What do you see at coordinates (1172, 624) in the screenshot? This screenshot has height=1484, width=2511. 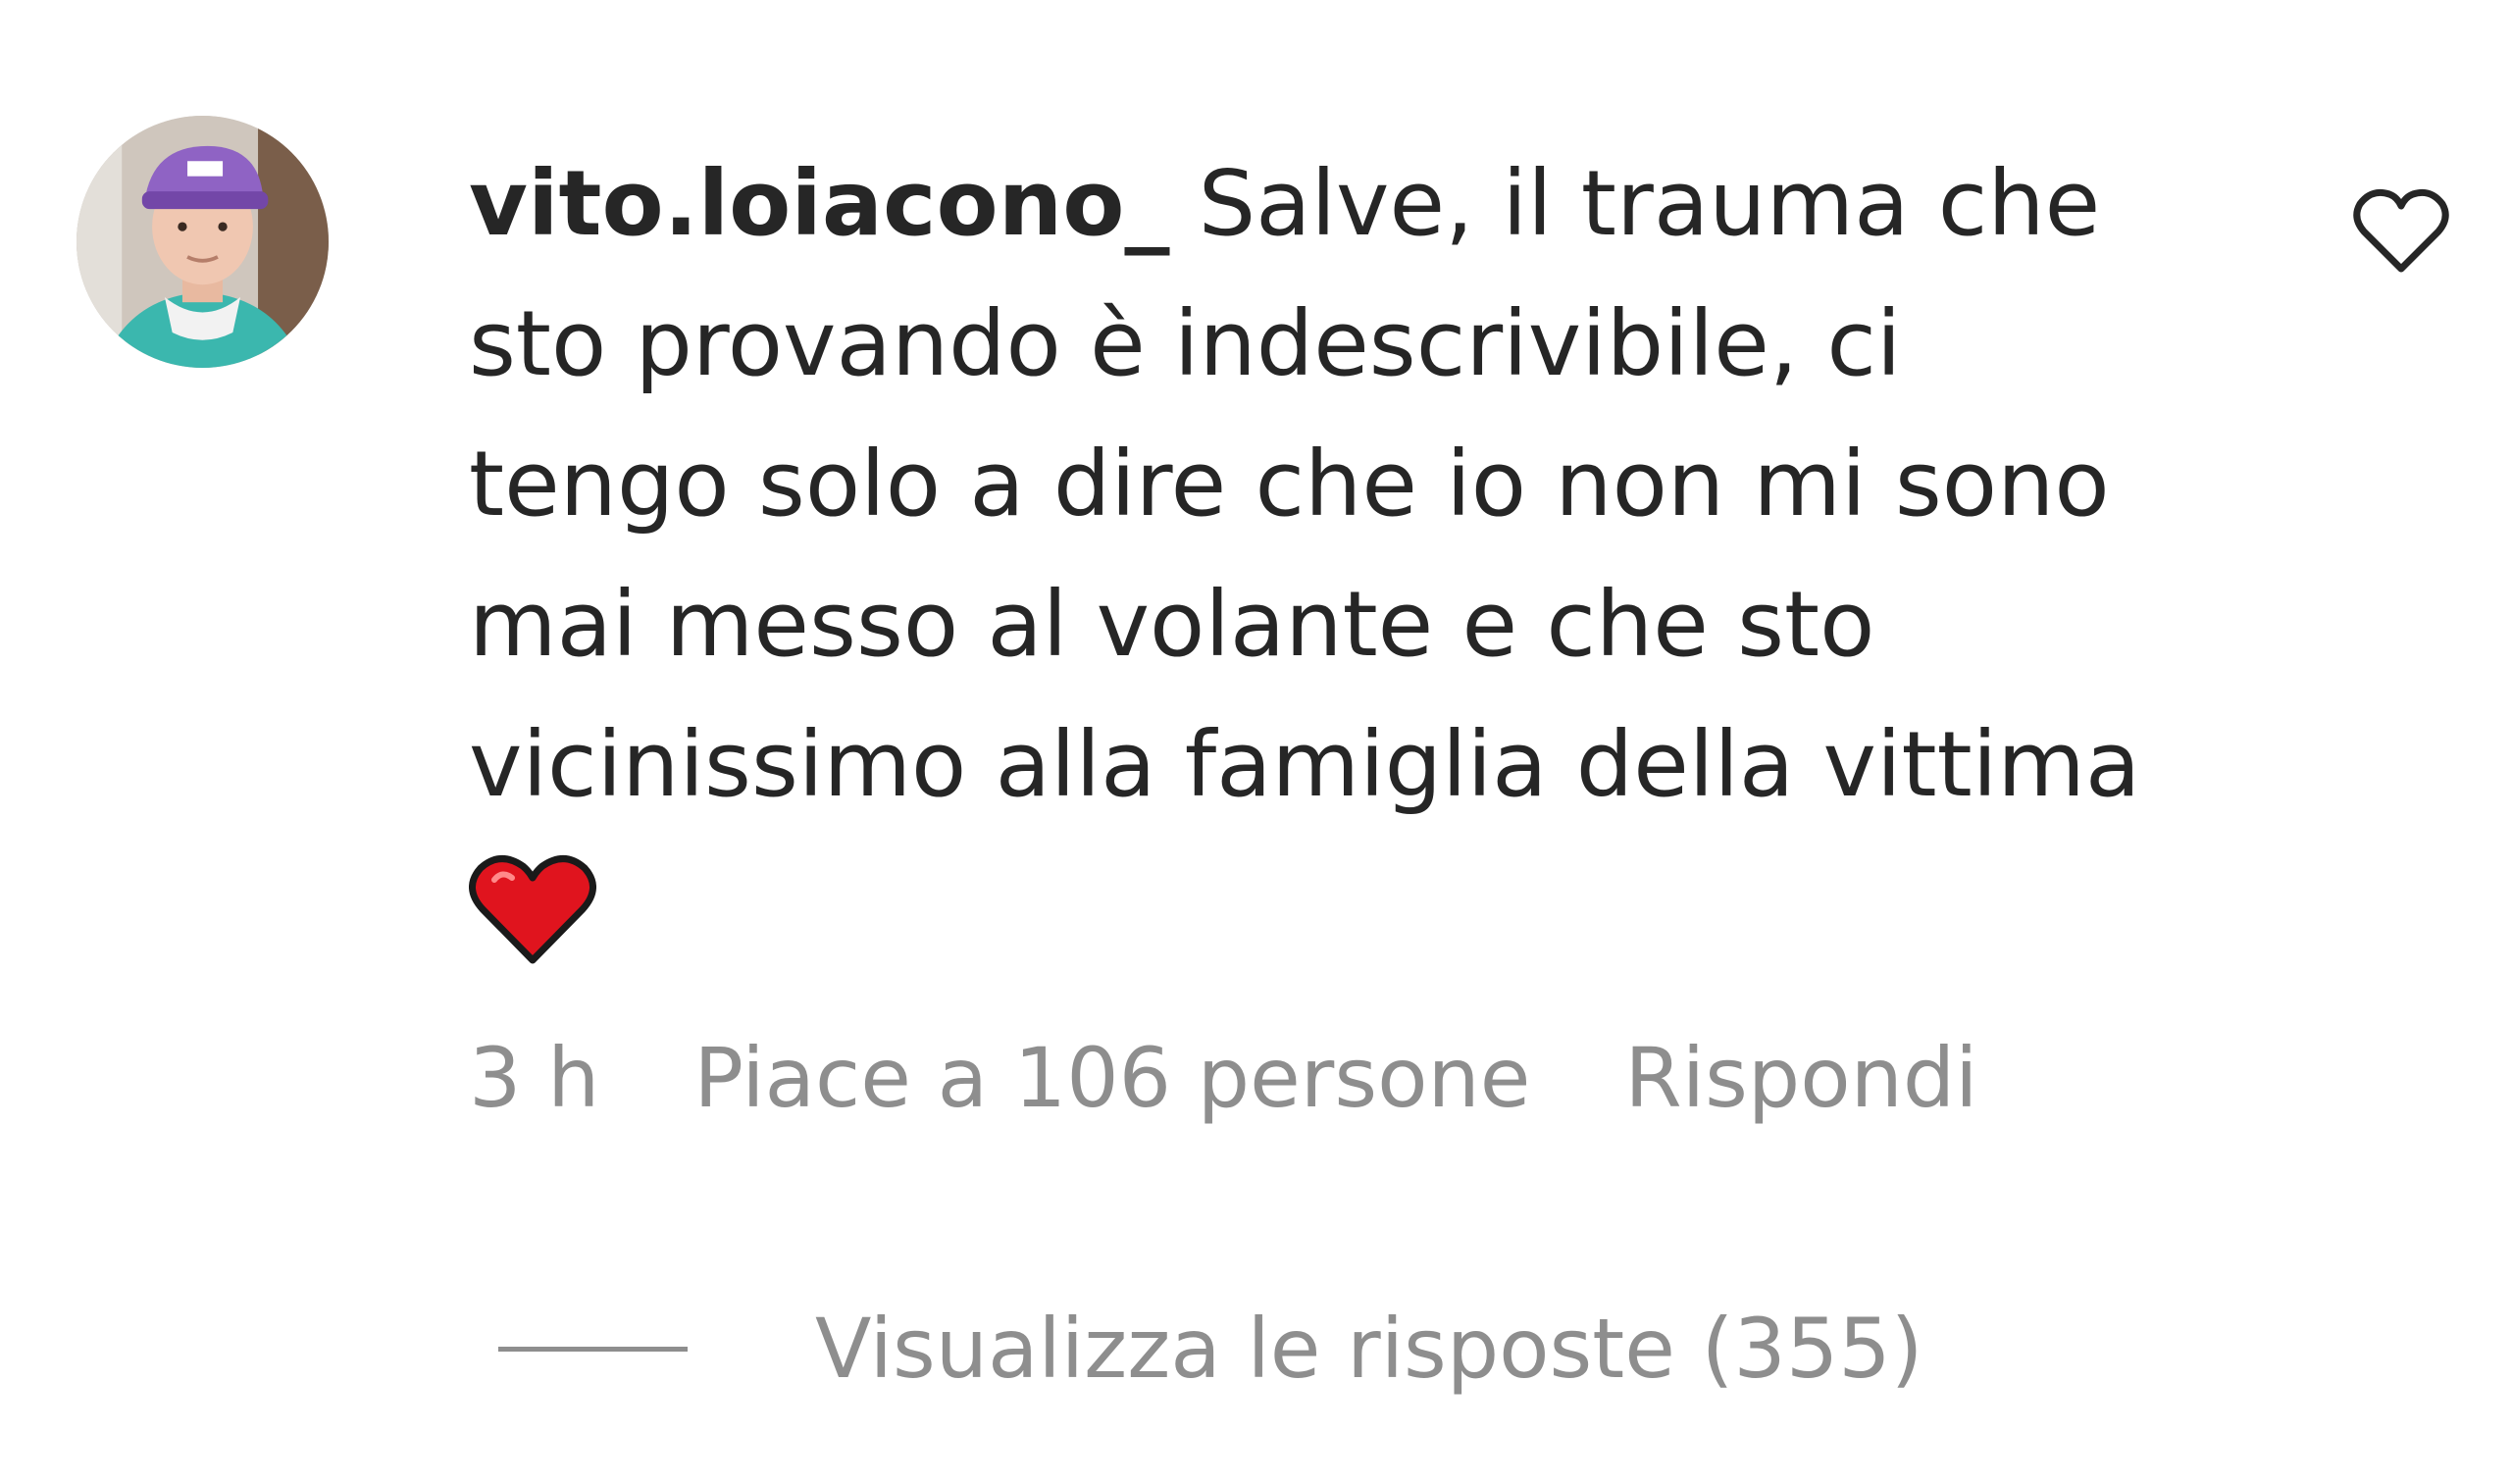 I see `comment-text-line-4: mai messo al volante e che sto` at bounding box center [1172, 624].